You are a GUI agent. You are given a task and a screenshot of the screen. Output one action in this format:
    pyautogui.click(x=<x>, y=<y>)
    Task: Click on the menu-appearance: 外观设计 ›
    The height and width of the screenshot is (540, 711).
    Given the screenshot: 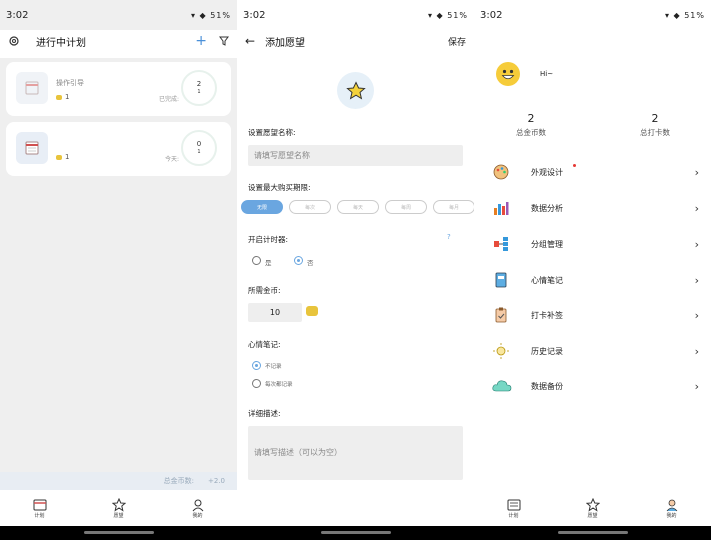 What is the action you would take?
    pyautogui.click(x=592, y=172)
    